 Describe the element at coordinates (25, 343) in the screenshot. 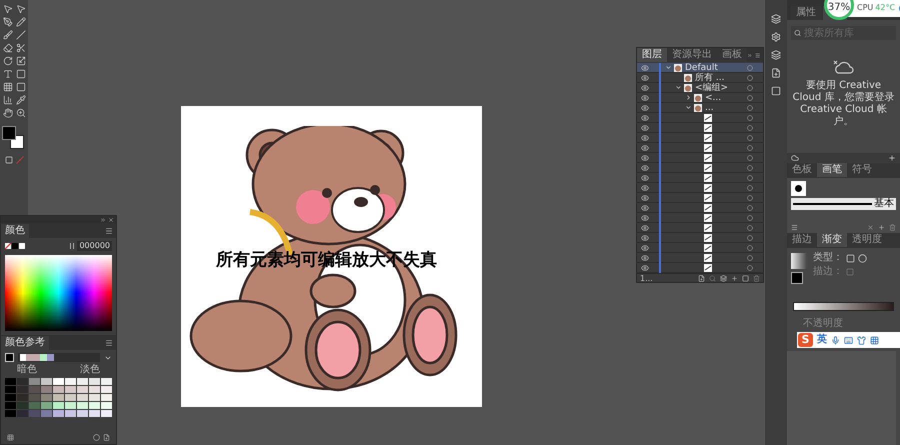

I see `panel-tab: 颜色参考` at that location.